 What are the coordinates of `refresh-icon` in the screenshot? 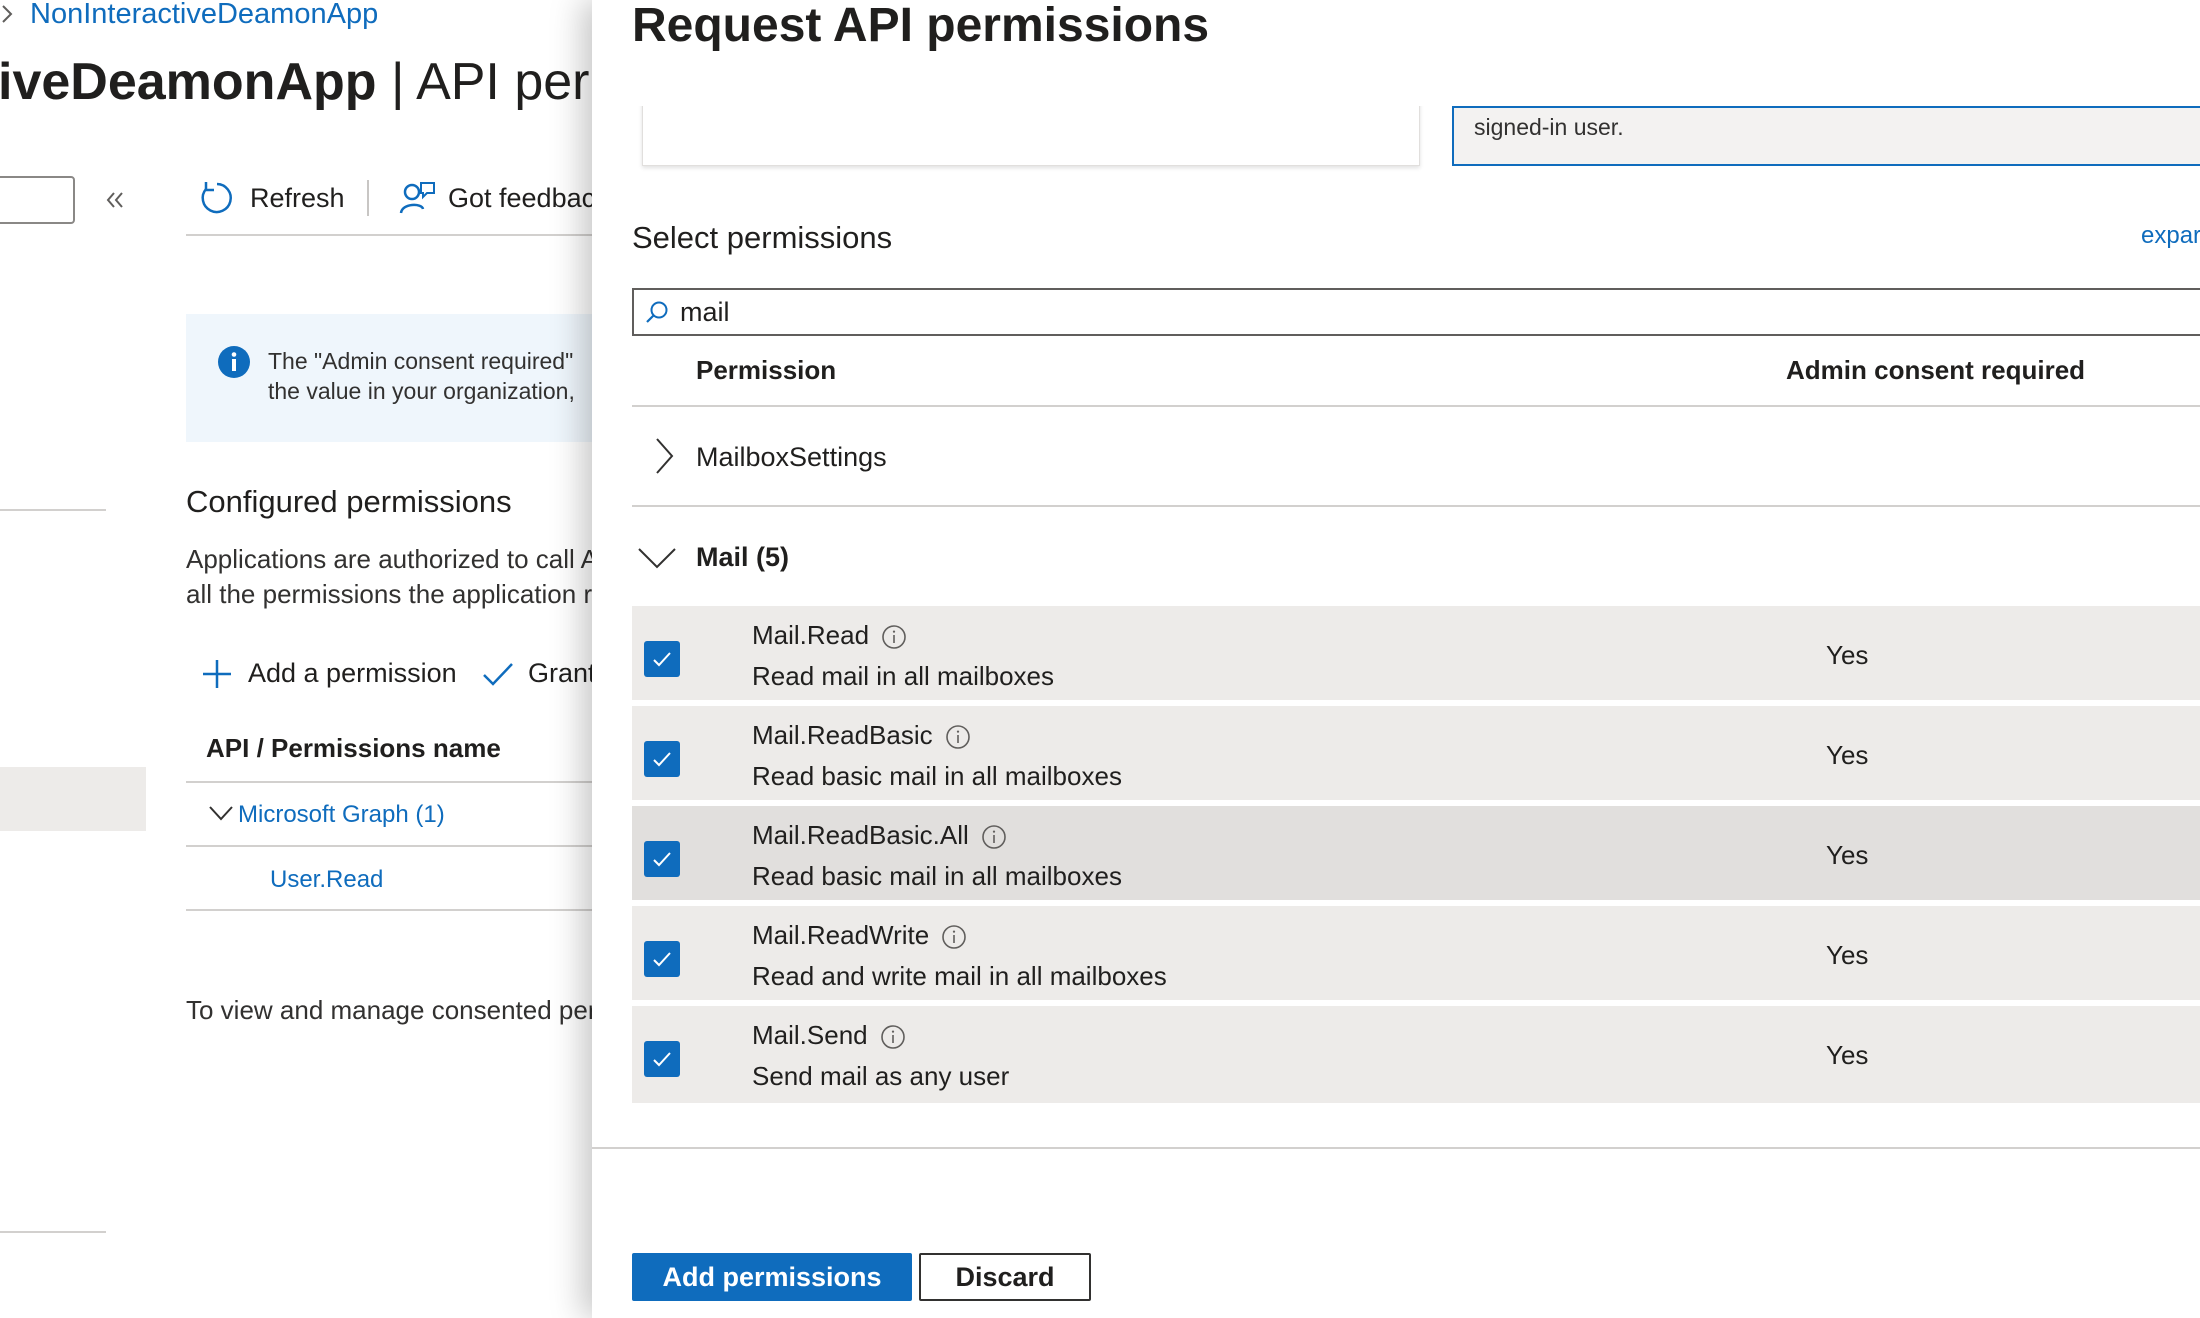 It's located at (216, 198).